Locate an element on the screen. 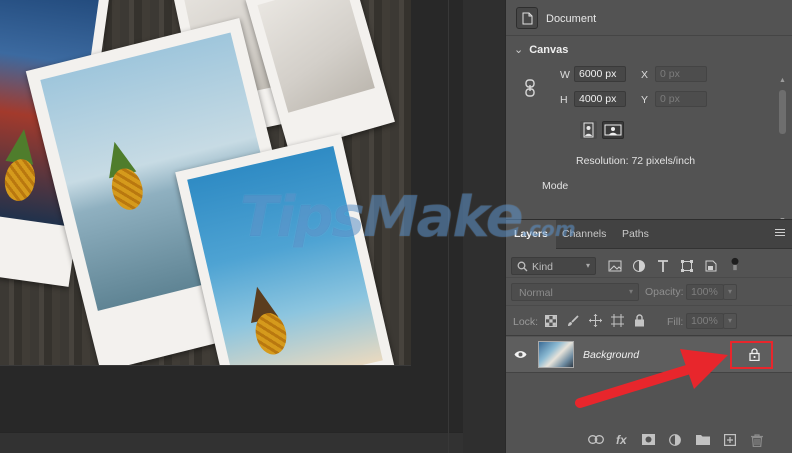 The width and height of the screenshot is (792, 453). annotation-arrow is located at coordinates (651, 378).